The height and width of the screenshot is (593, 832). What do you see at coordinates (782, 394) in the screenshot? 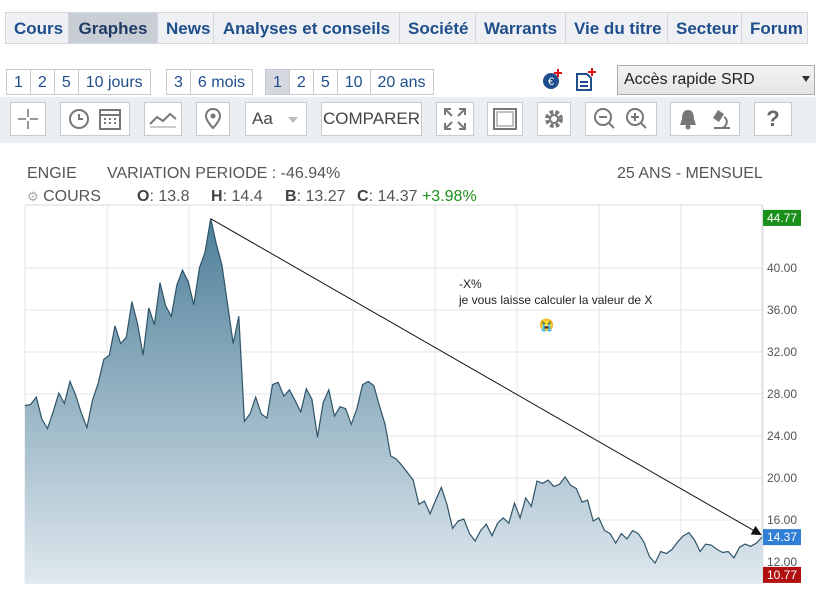
I see `y-tick-label: 28.00` at bounding box center [782, 394].